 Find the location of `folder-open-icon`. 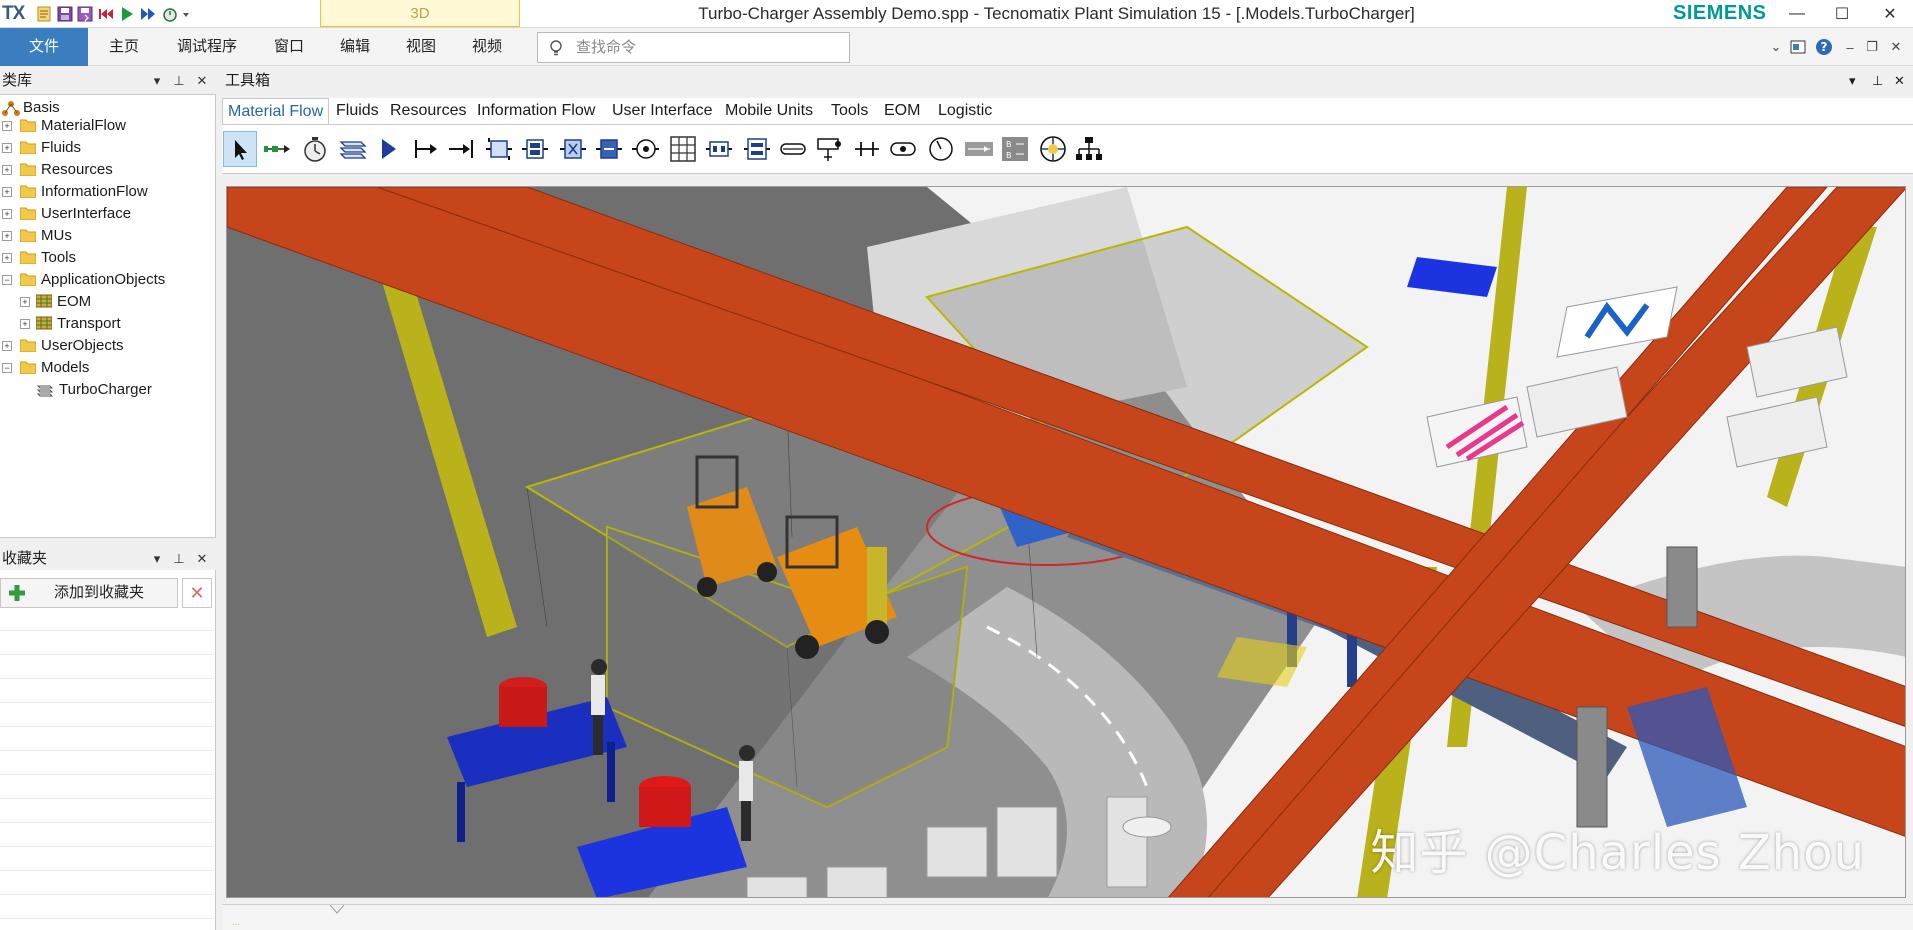

folder-open-icon is located at coordinates (28, 279).